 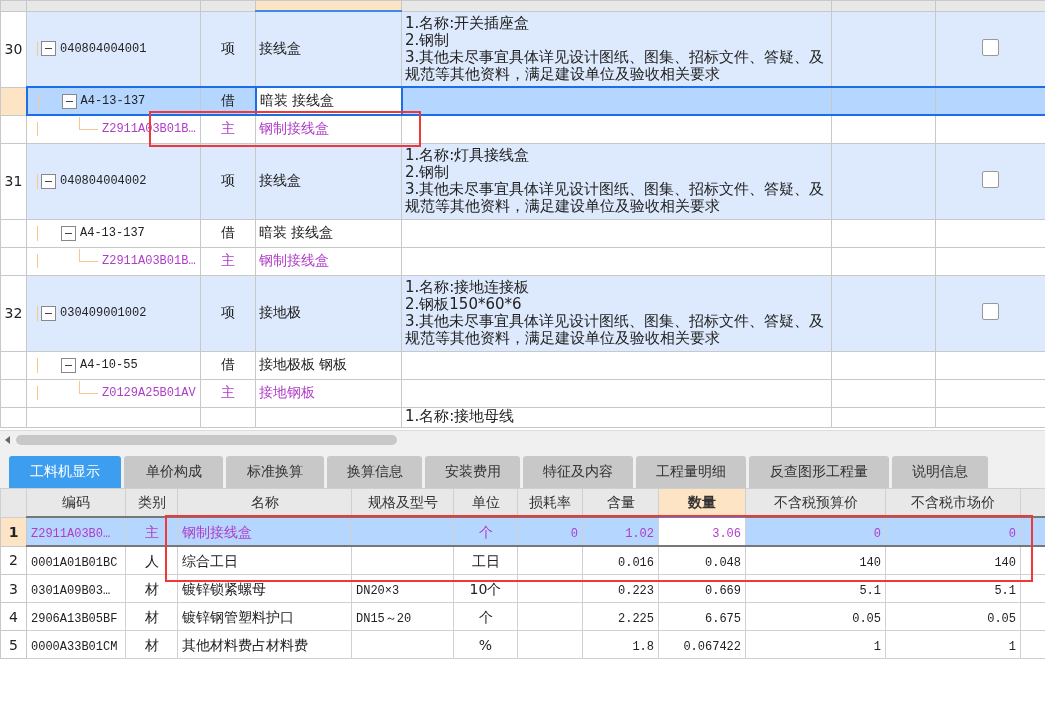 I want to click on feature-text: 1.名称:接地母线, so click(x=460, y=416).